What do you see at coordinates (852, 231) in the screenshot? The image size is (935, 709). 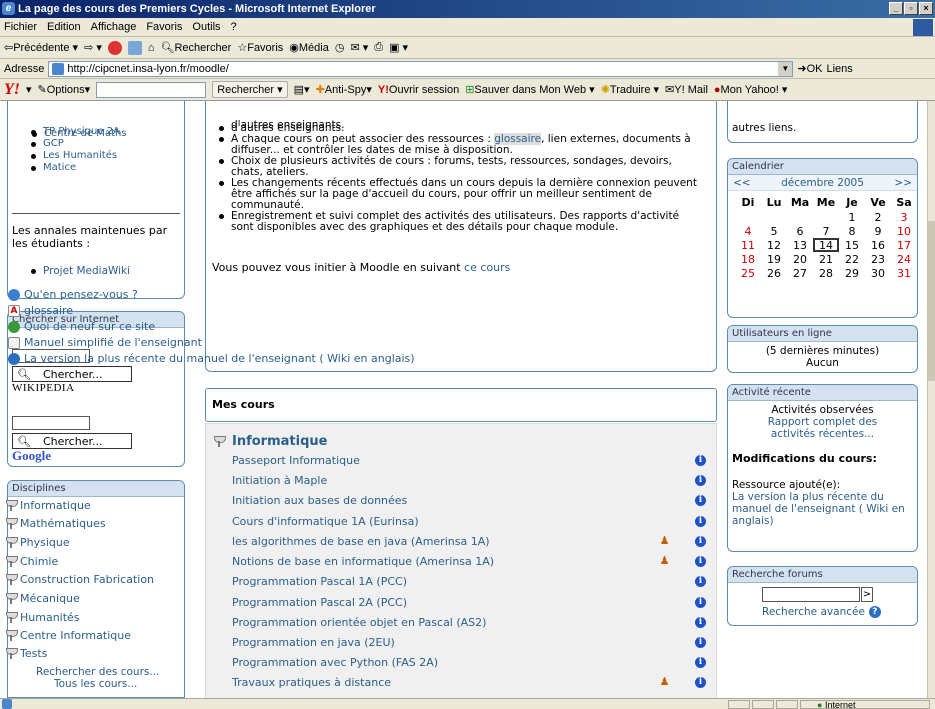 I see `calendar-day: 8` at bounding box center [852, 231].